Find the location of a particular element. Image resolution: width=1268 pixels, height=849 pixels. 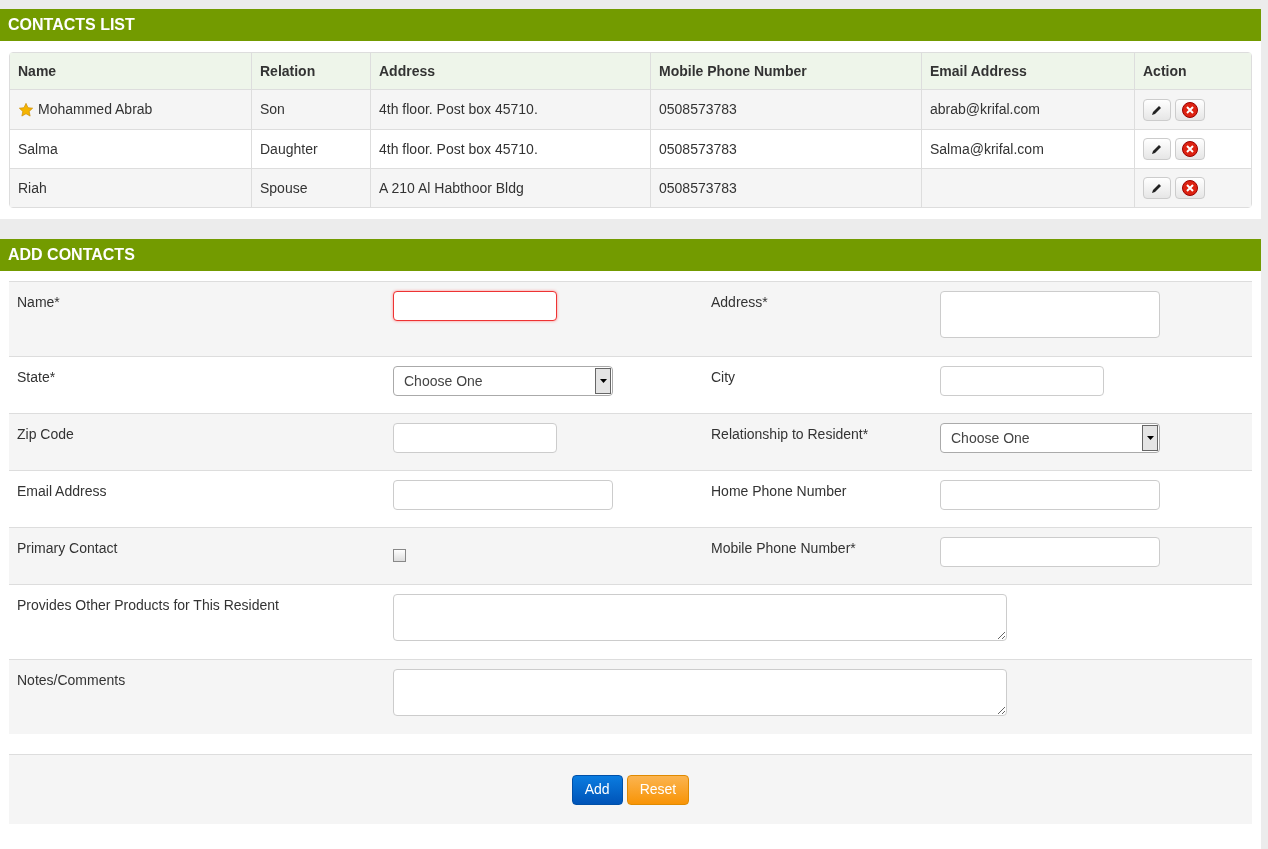

table-cell-text: Son is located at coordinates (272, 109).